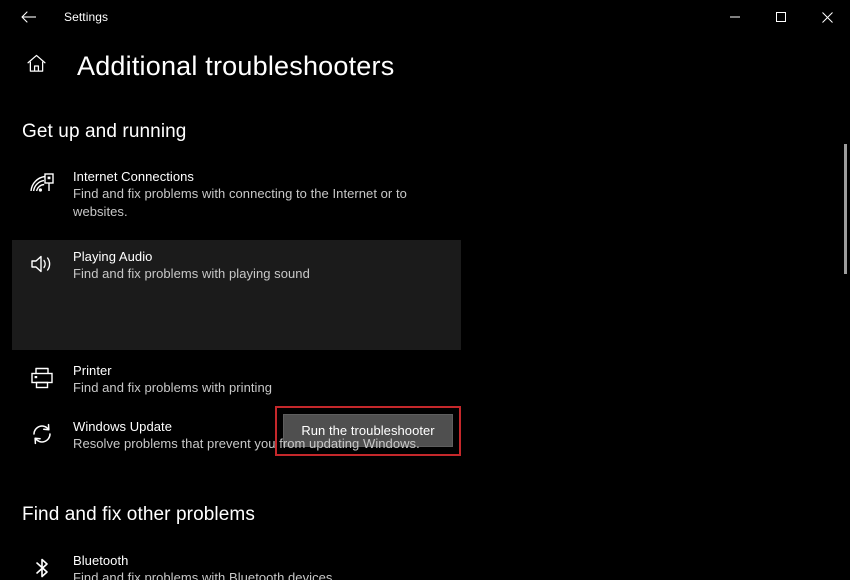  I want to click on item-title: Playing Audio, so click(113, 256).